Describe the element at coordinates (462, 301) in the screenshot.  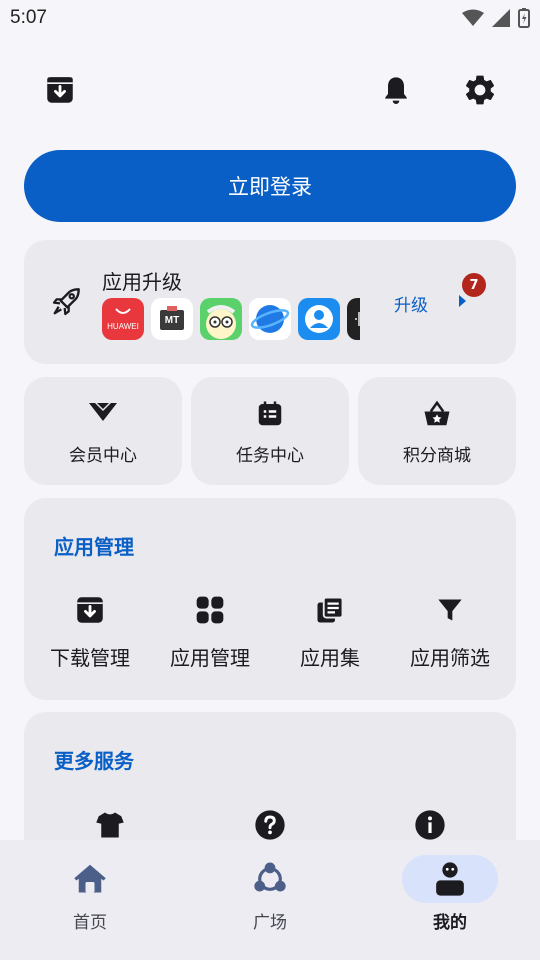
I see `caret-right-icon` at that location.